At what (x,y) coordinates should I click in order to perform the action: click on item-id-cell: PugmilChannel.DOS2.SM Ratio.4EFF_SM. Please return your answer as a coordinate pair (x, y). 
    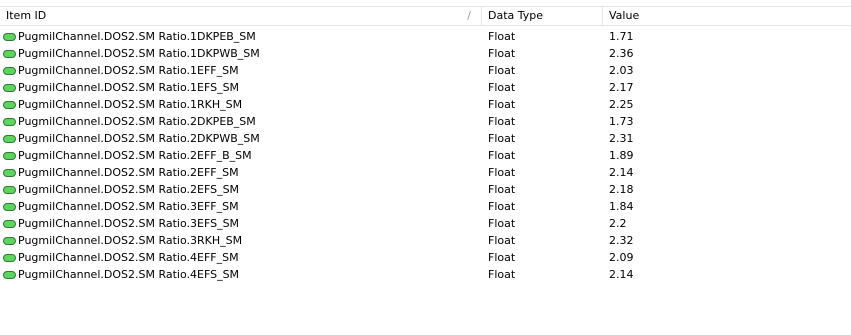
    Looking at the image, I should click on (241, 257).